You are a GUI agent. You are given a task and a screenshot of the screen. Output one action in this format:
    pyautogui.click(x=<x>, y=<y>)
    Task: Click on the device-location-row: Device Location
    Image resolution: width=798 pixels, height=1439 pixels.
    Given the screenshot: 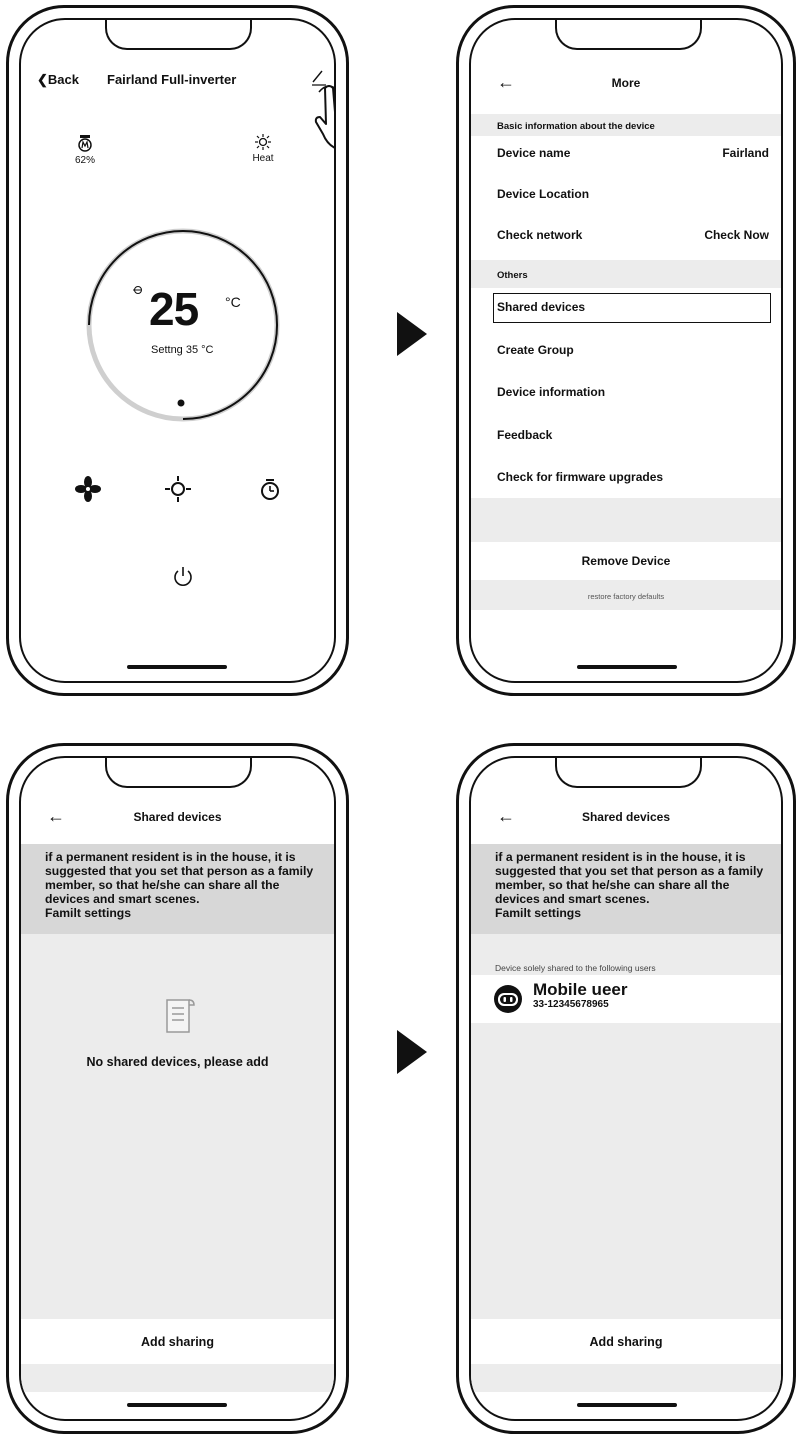 What is the action you would take?
    pyautogui.click(x=543, y=194)
    